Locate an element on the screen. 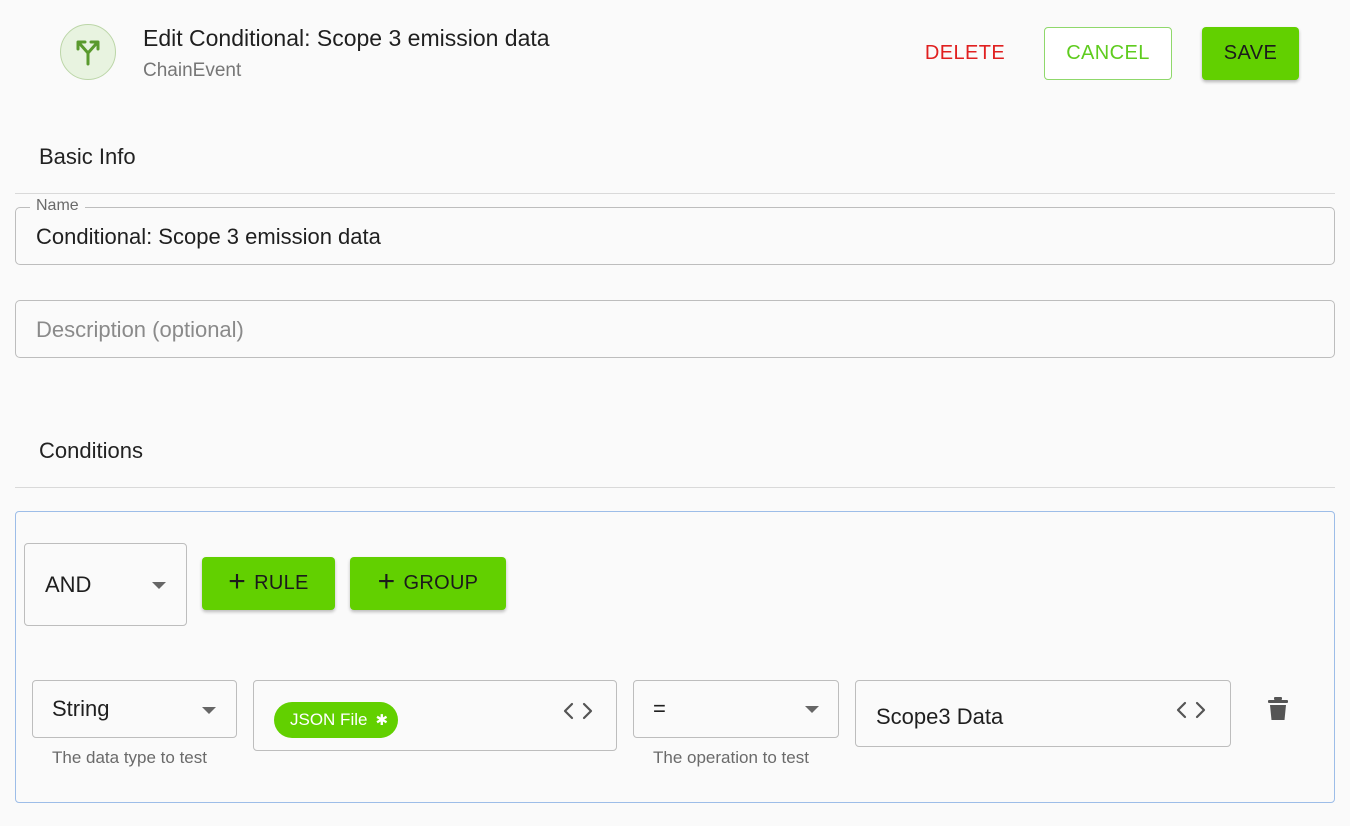 Image resolution: width=1350 pixels, height=826 pixels. delete-button: DELETE is located at coordinates (965, 53).